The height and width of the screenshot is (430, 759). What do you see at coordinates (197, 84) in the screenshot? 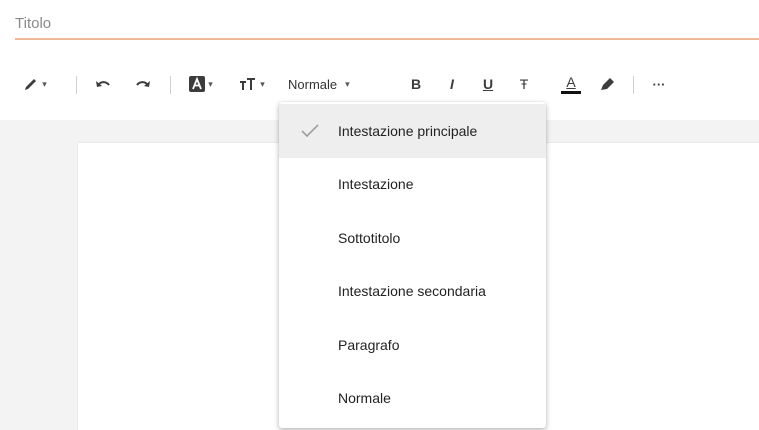
I see `text-style-icon` at bounding box center [197, 84].